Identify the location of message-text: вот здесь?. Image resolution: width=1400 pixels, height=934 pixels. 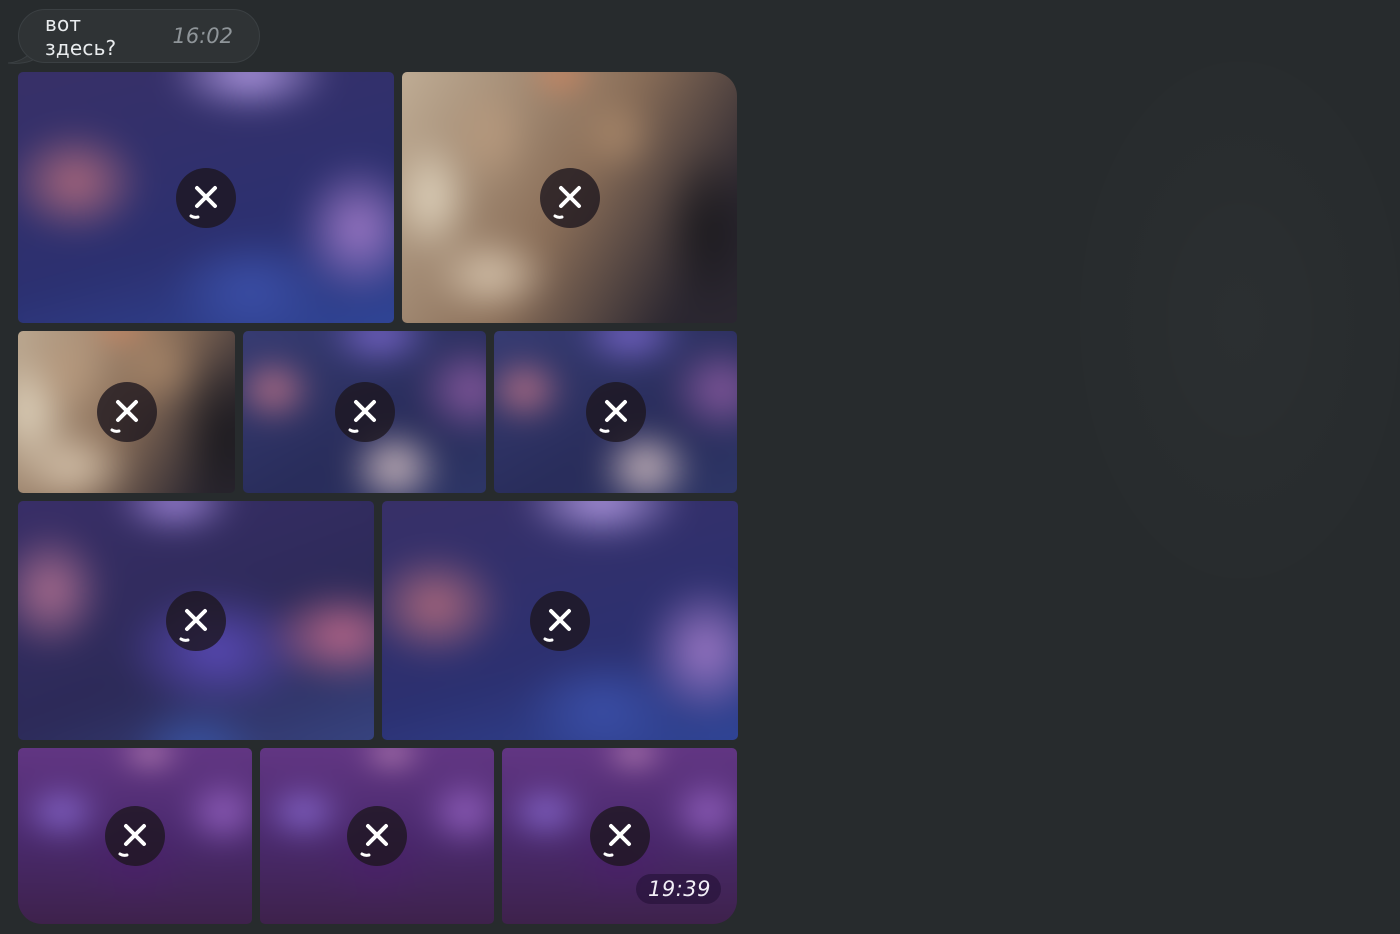
(81, 36).